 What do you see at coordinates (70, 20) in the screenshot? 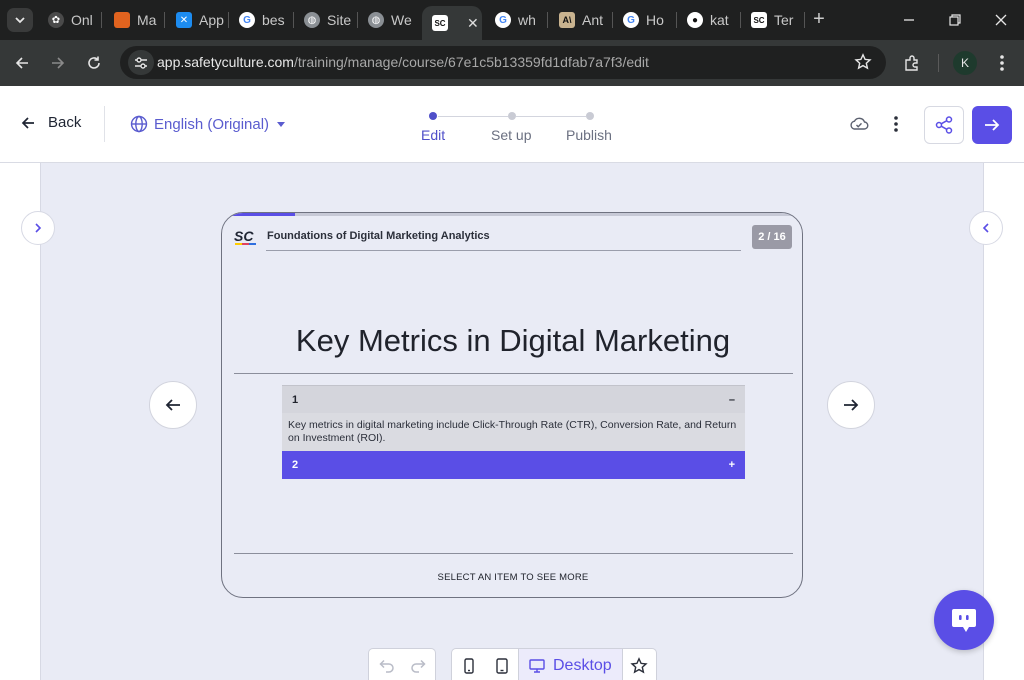
I see `browser-tab: ✿ Onl` at bounding box center [70, 20].